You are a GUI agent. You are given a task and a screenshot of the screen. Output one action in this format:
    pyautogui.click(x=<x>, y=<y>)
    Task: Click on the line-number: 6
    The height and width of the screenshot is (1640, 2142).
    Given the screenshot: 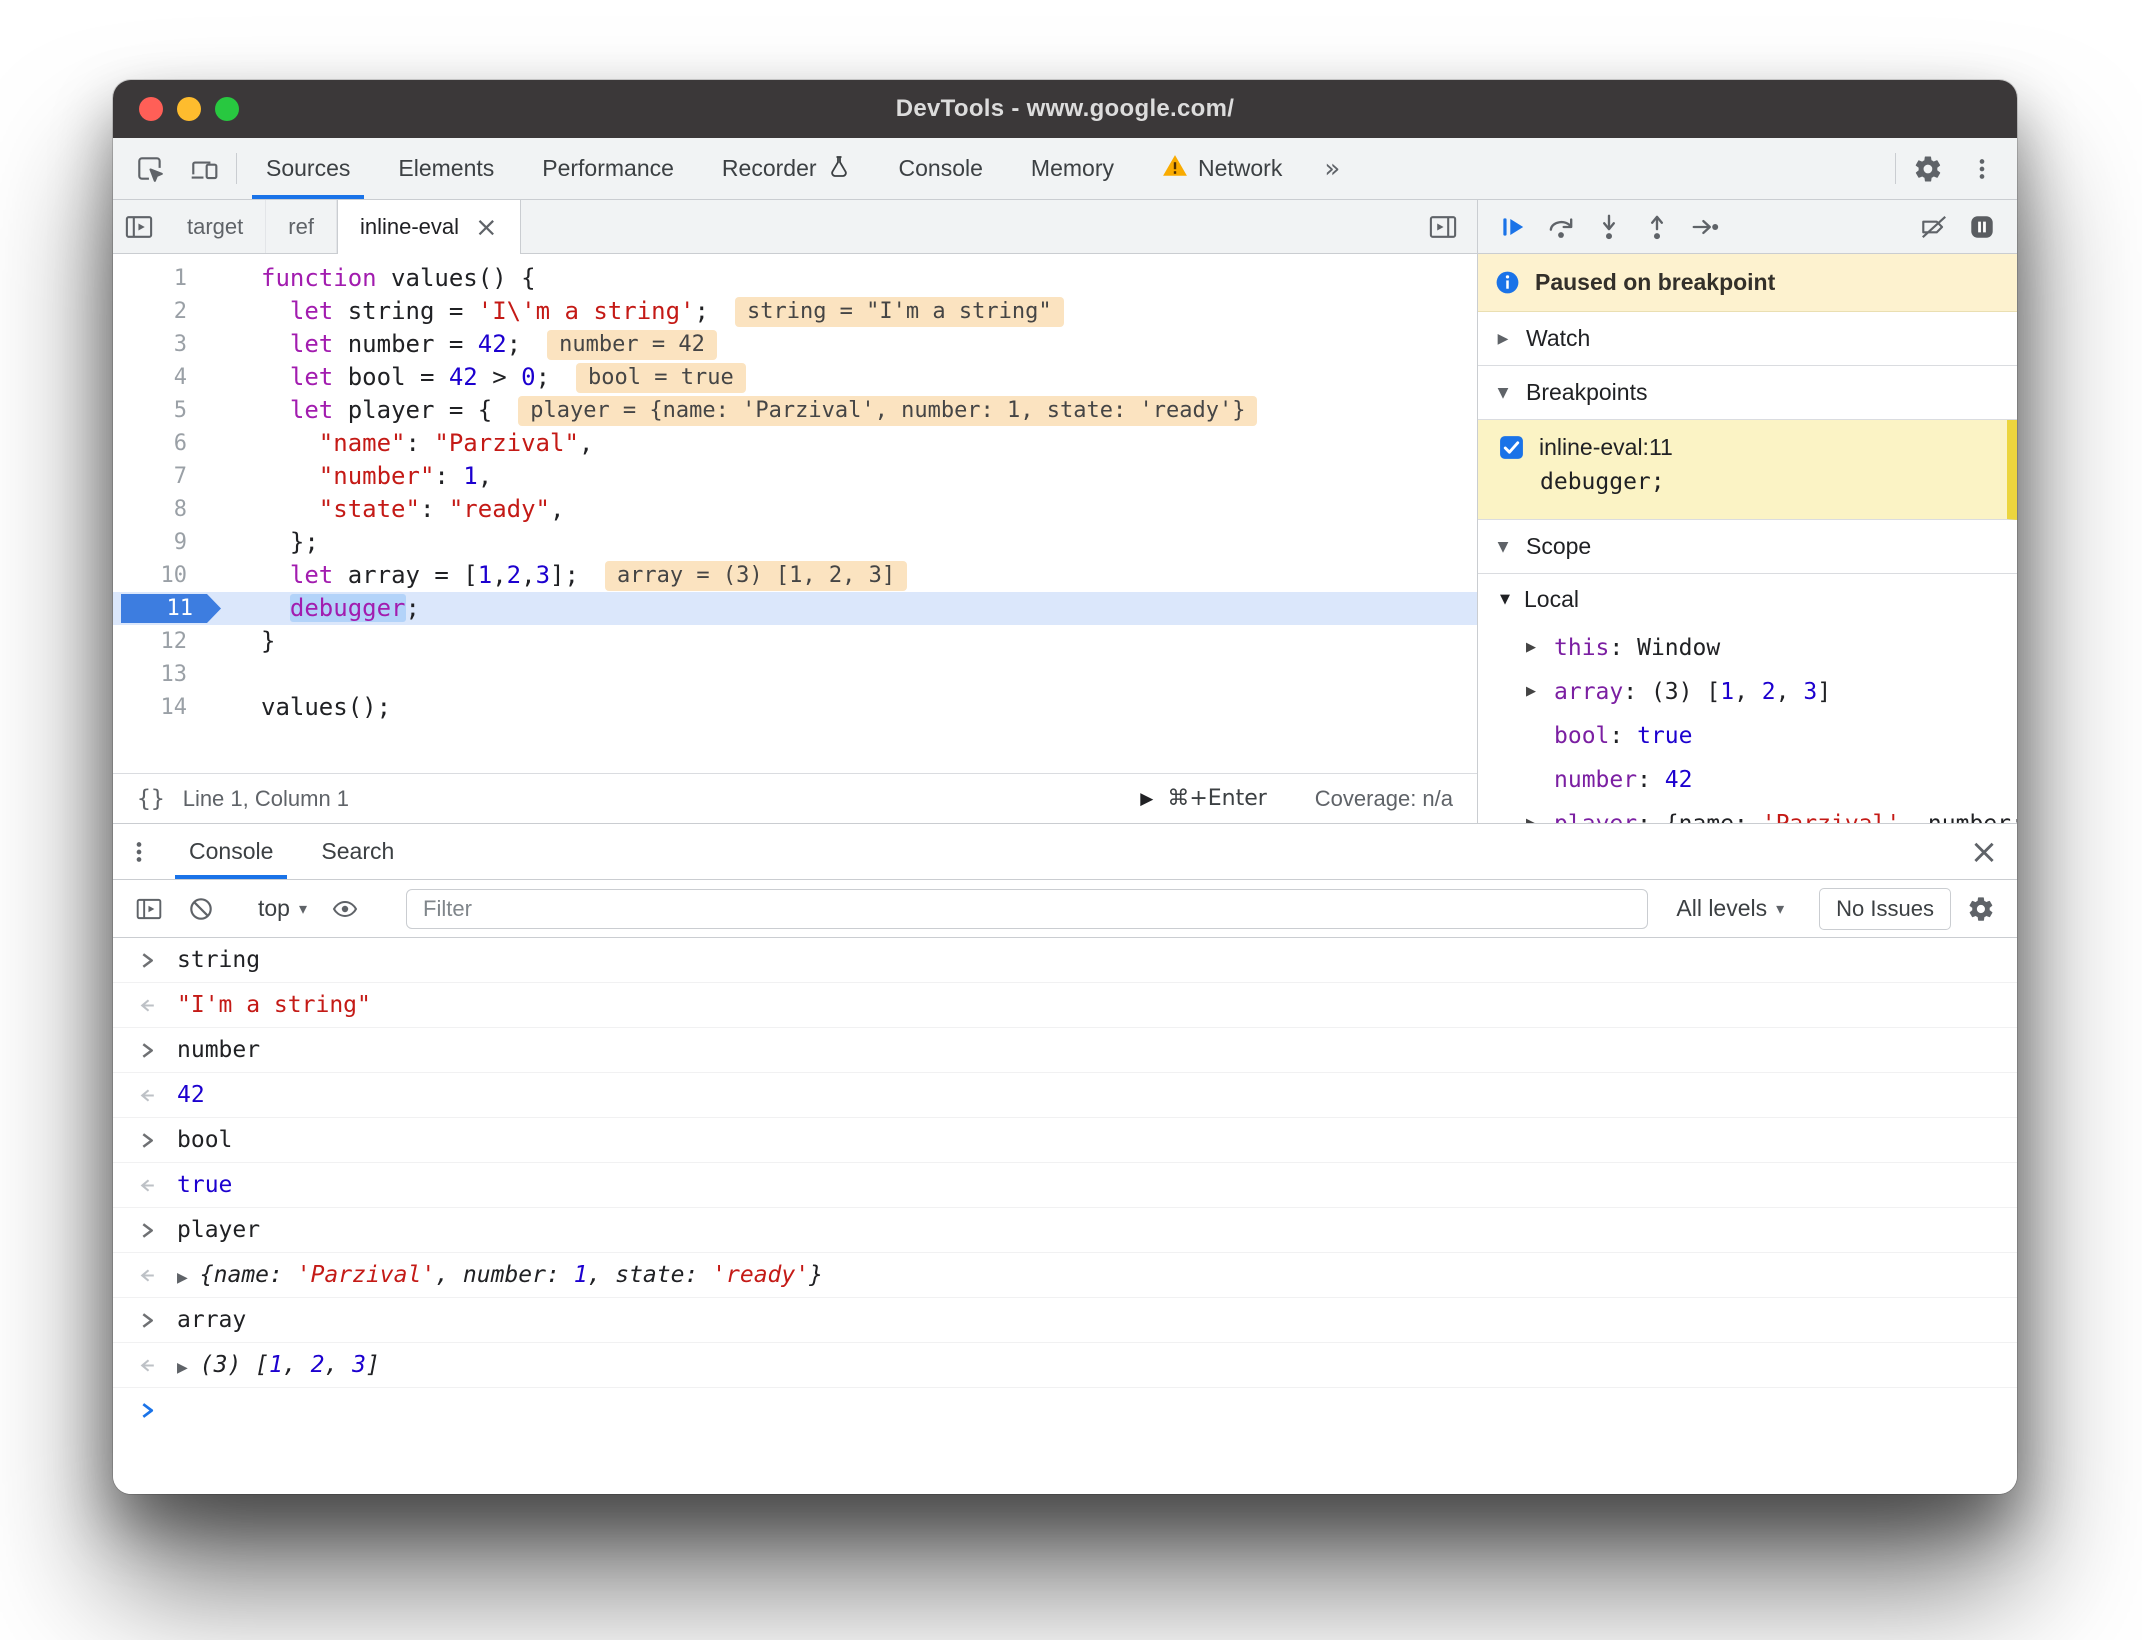 What is the action you would take?
    pyautogui.click(x=161, y=443)
    